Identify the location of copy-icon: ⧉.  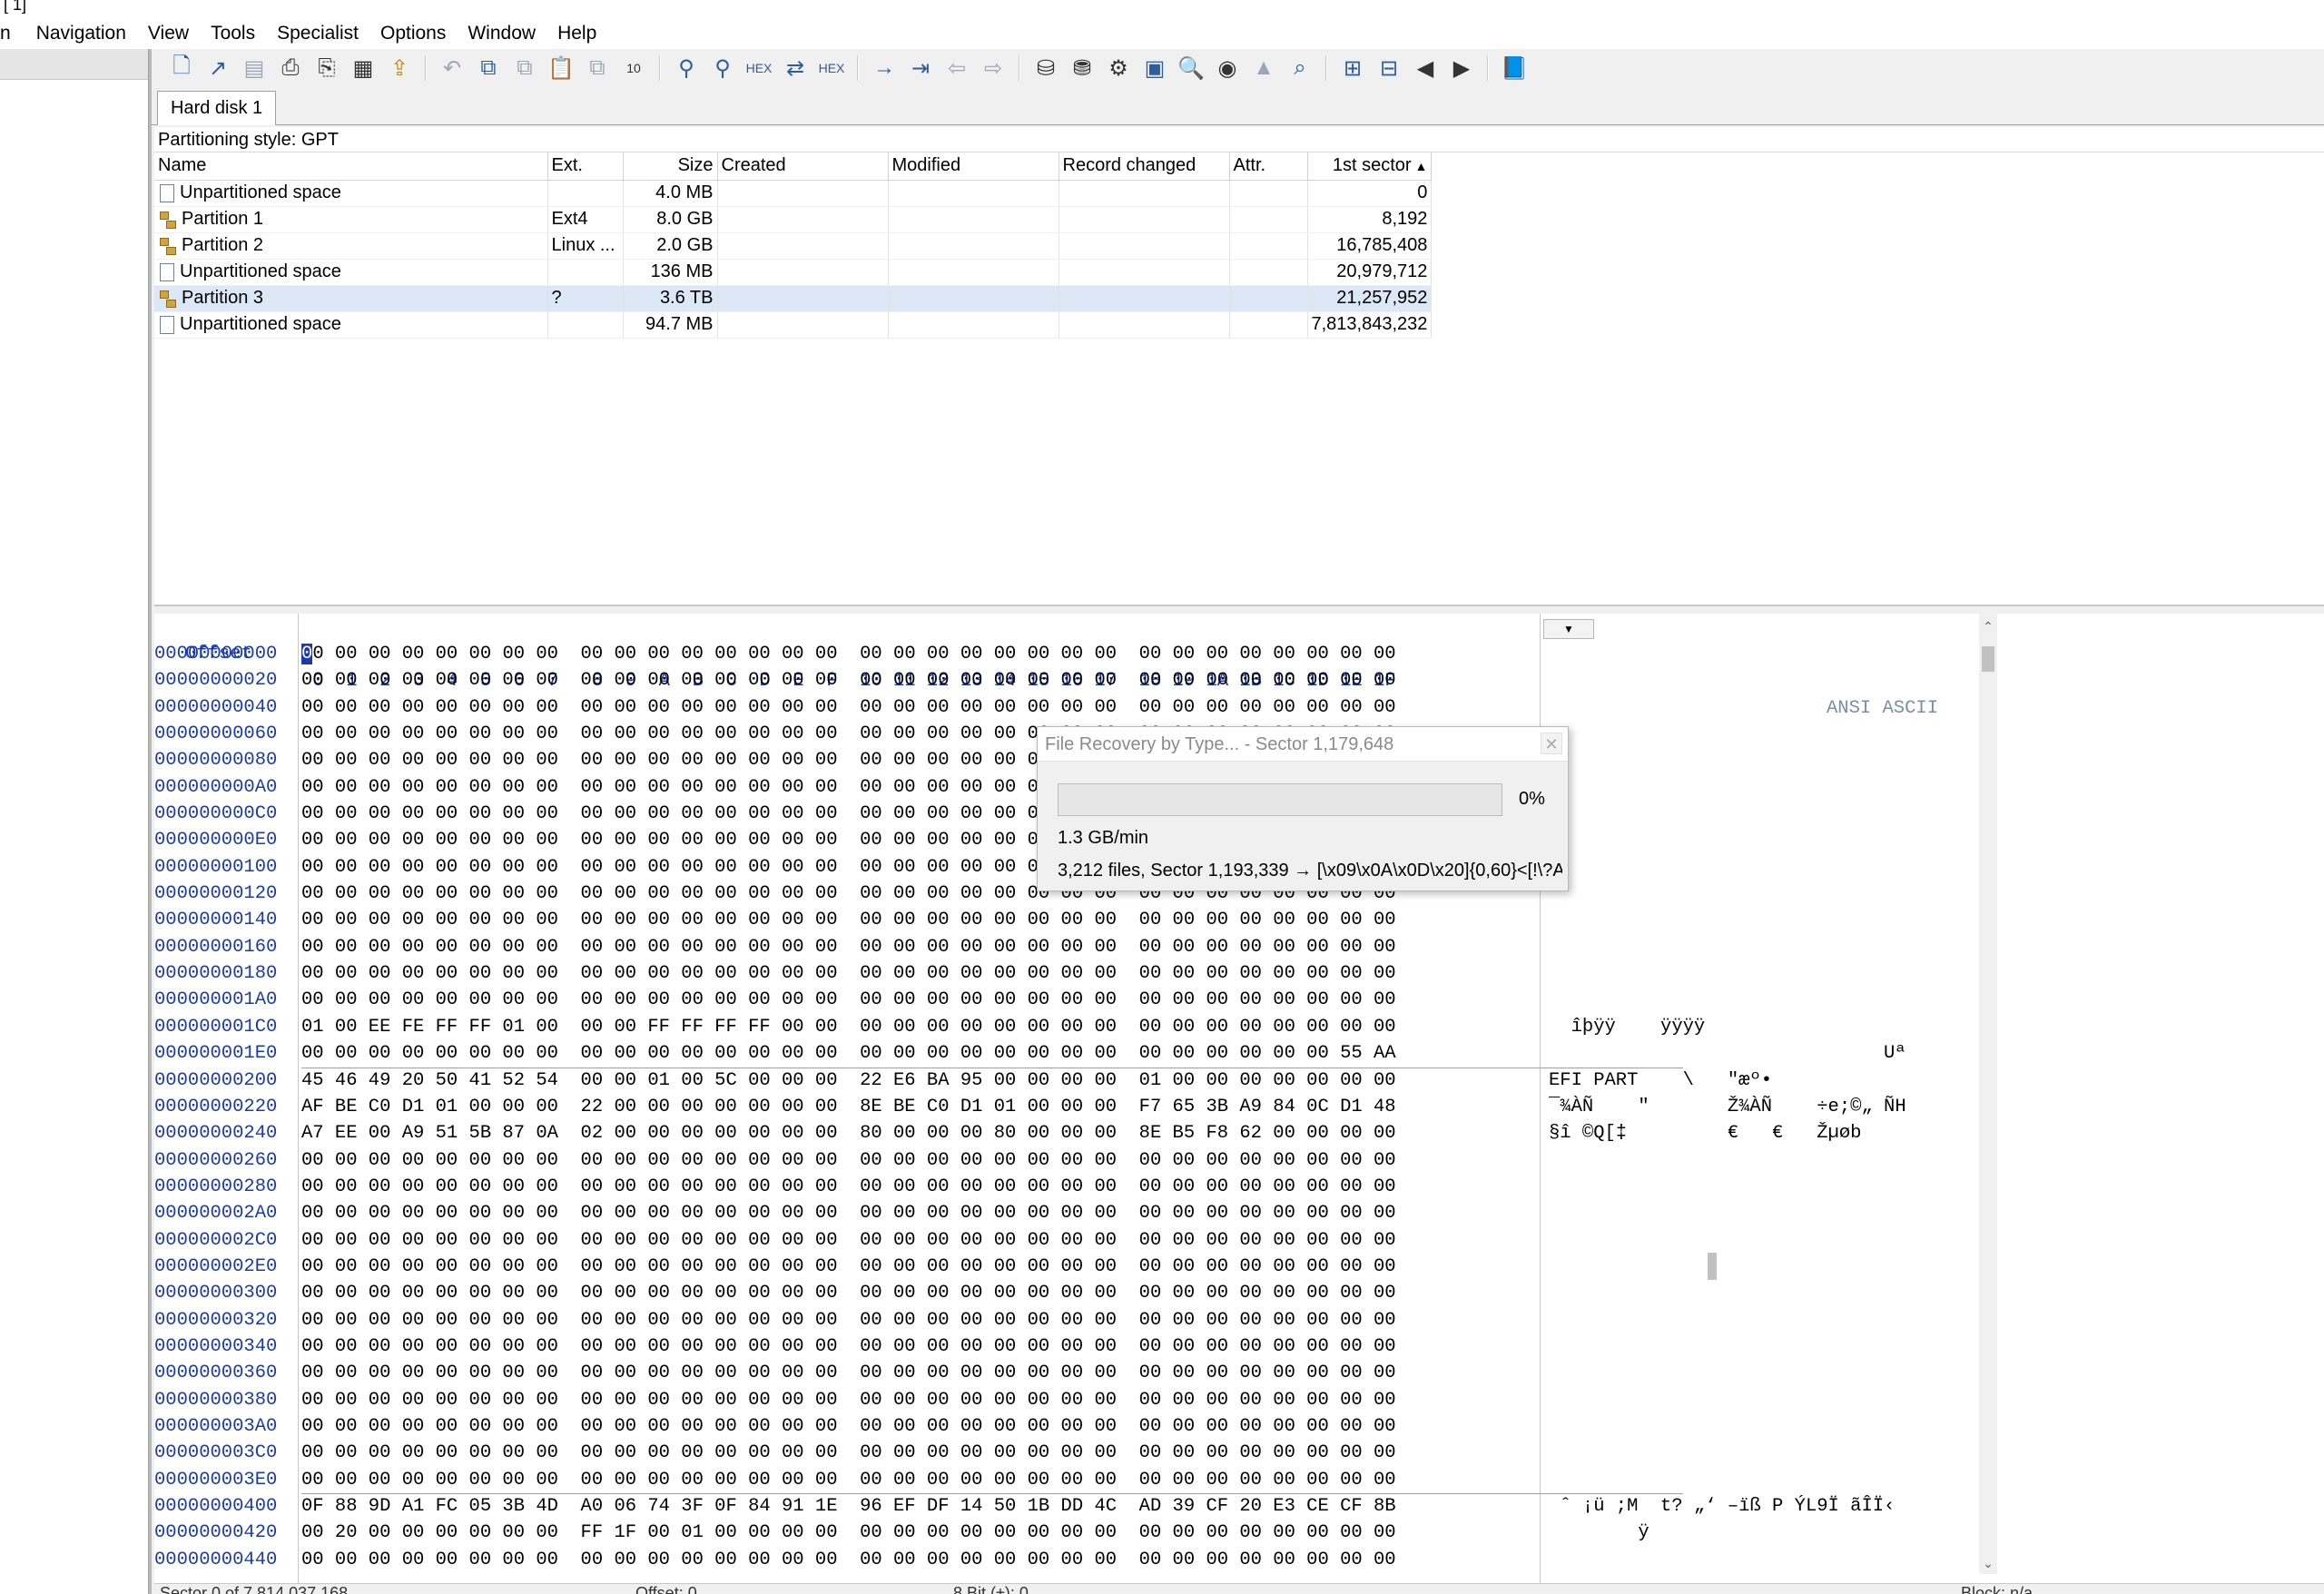
(488, 68).